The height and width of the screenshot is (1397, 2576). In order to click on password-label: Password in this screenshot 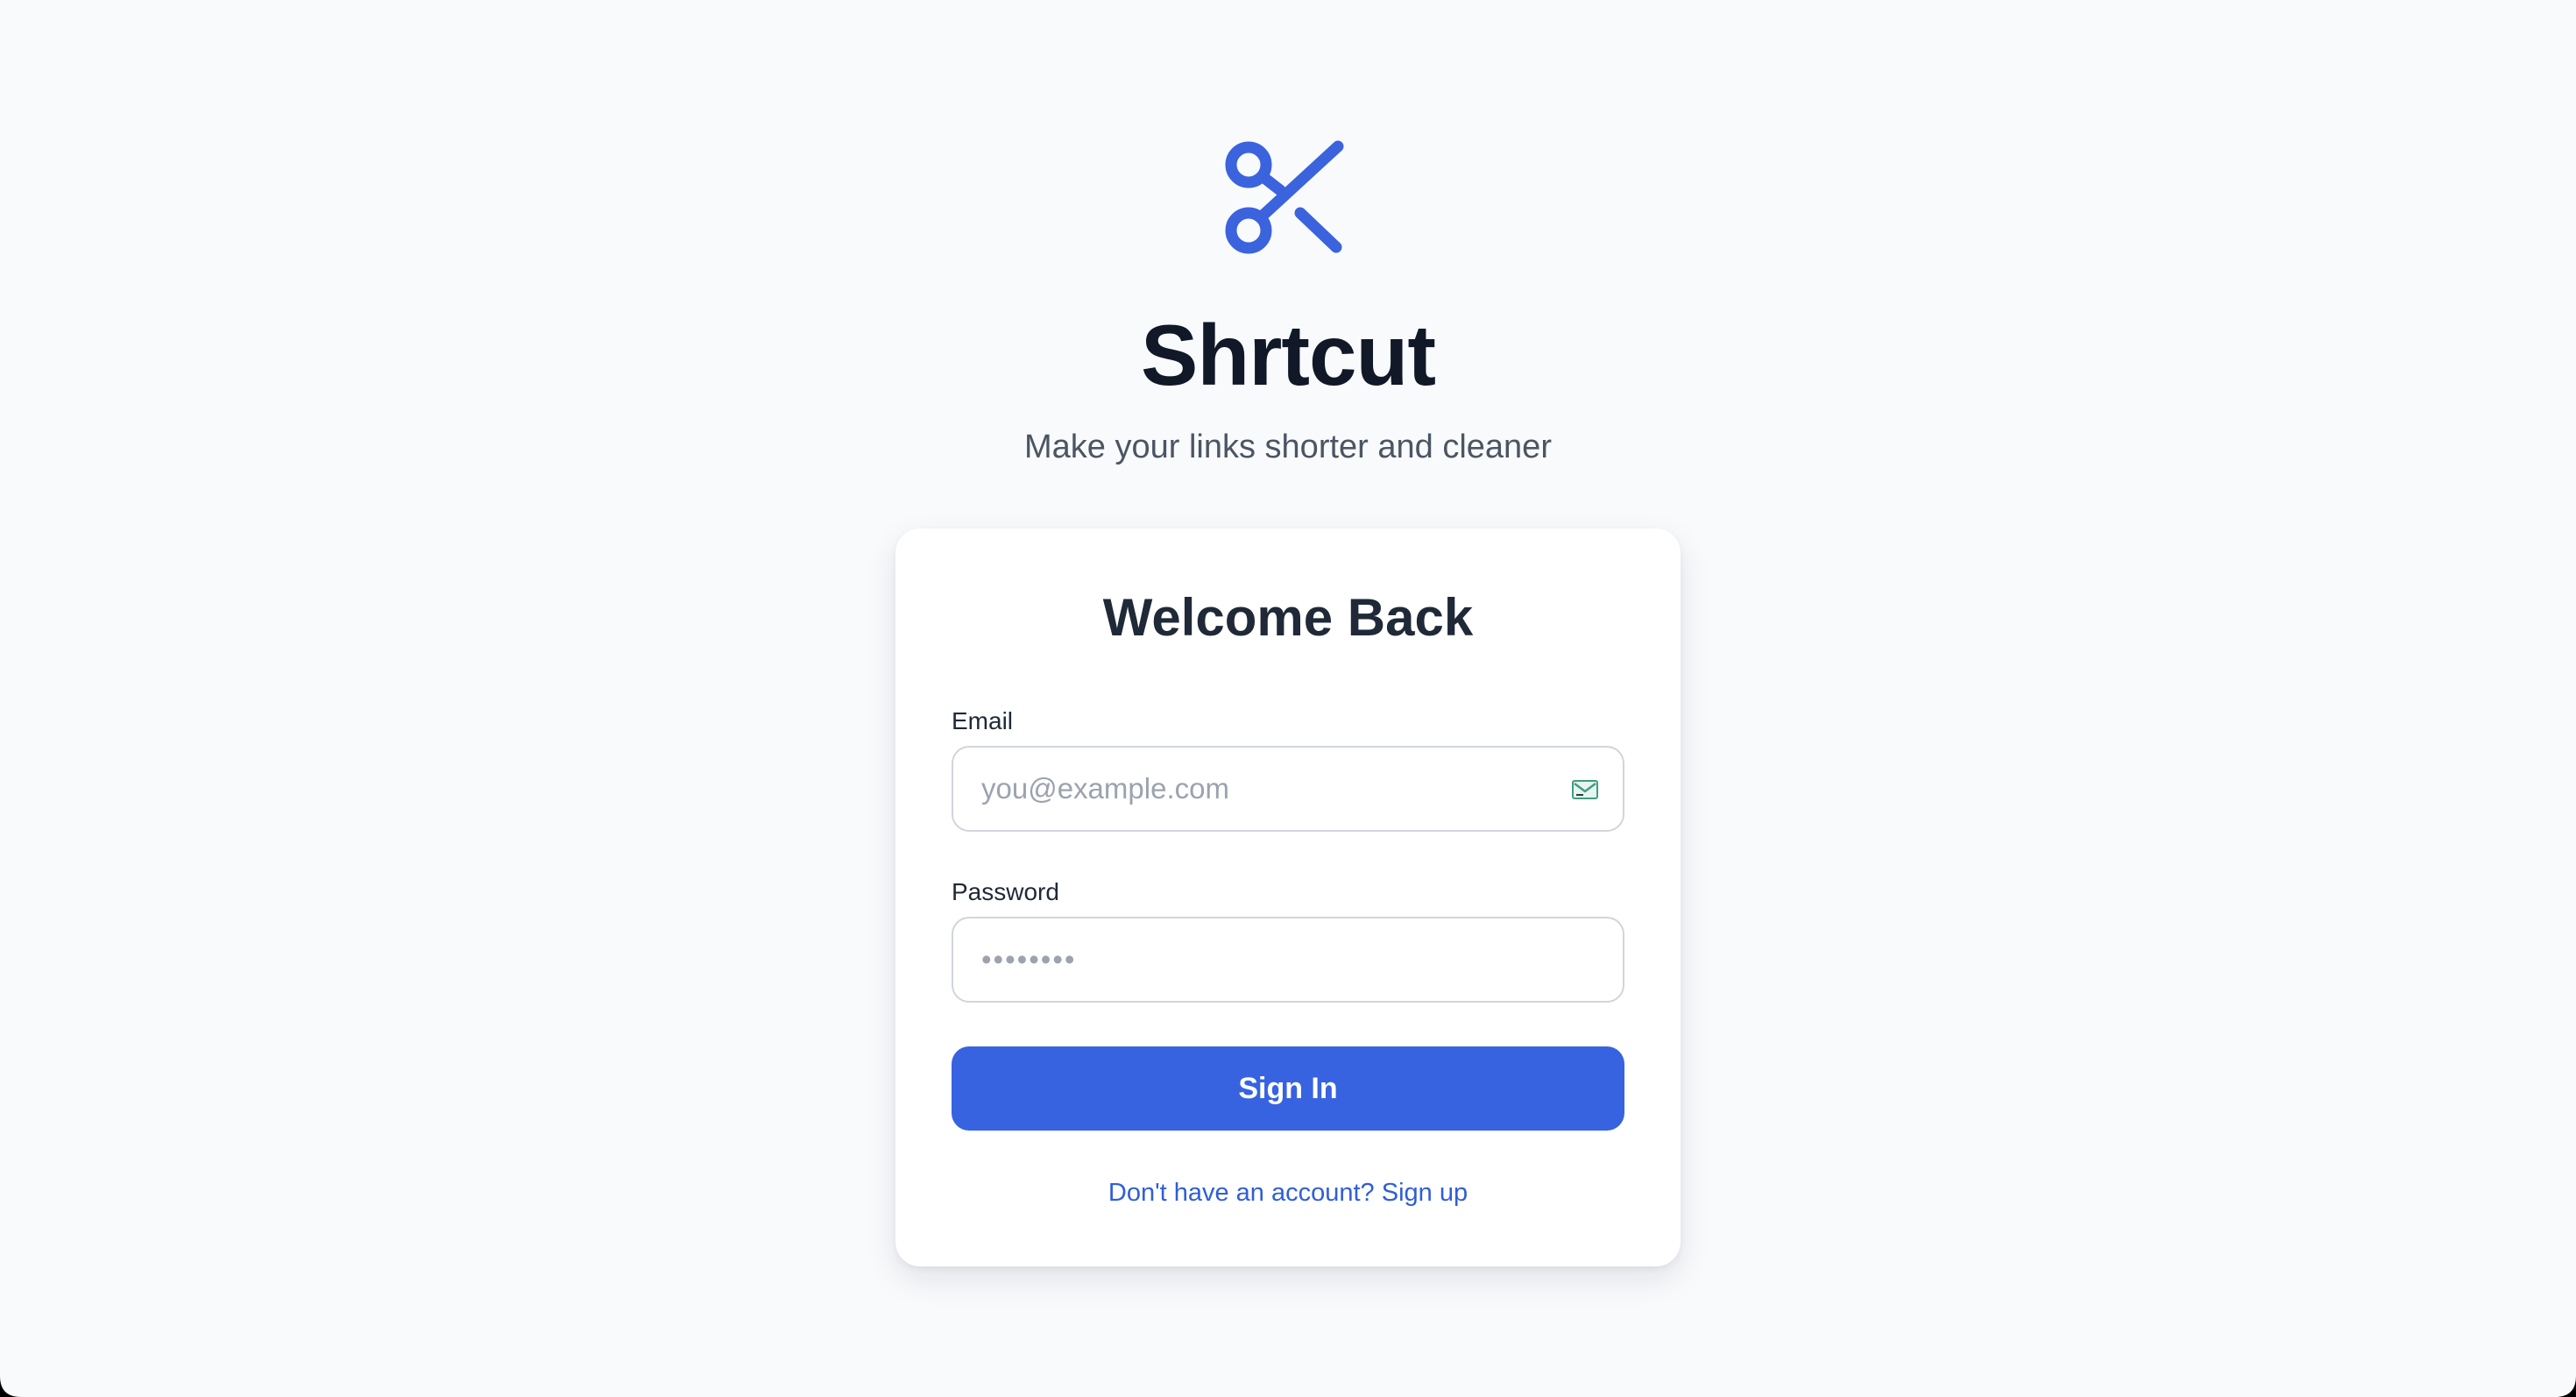, I will do `click(1005, 891)`.